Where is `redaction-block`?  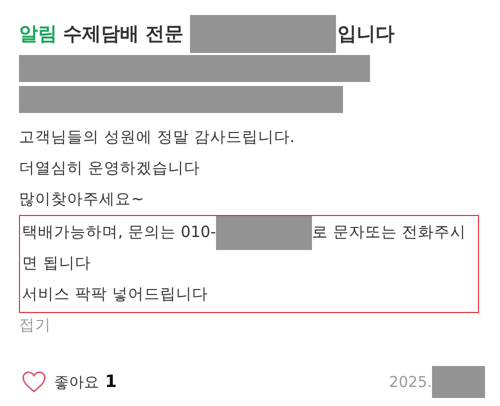 redaction-block is located at coordinates (458, 382).